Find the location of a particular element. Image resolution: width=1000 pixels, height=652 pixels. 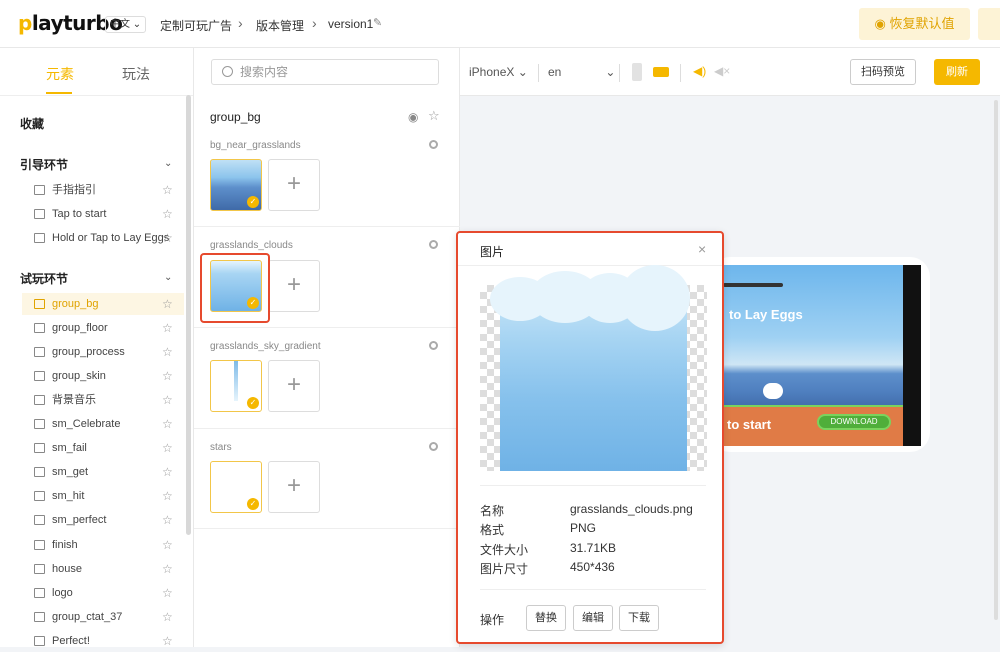

preview-toolbar: iPhoneX ⌄ en ⌄ ◀) ◀× 扫码预览 刷新 is located at coordinates (730, 72).